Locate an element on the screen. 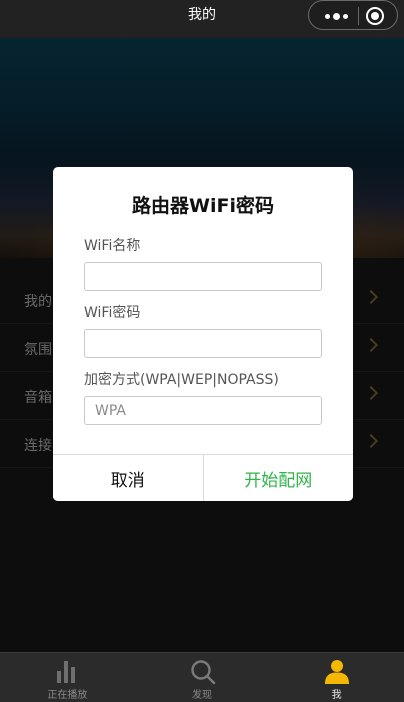  tab-bar: 正在播放 发现 我 is located at coordinates (202, 677).